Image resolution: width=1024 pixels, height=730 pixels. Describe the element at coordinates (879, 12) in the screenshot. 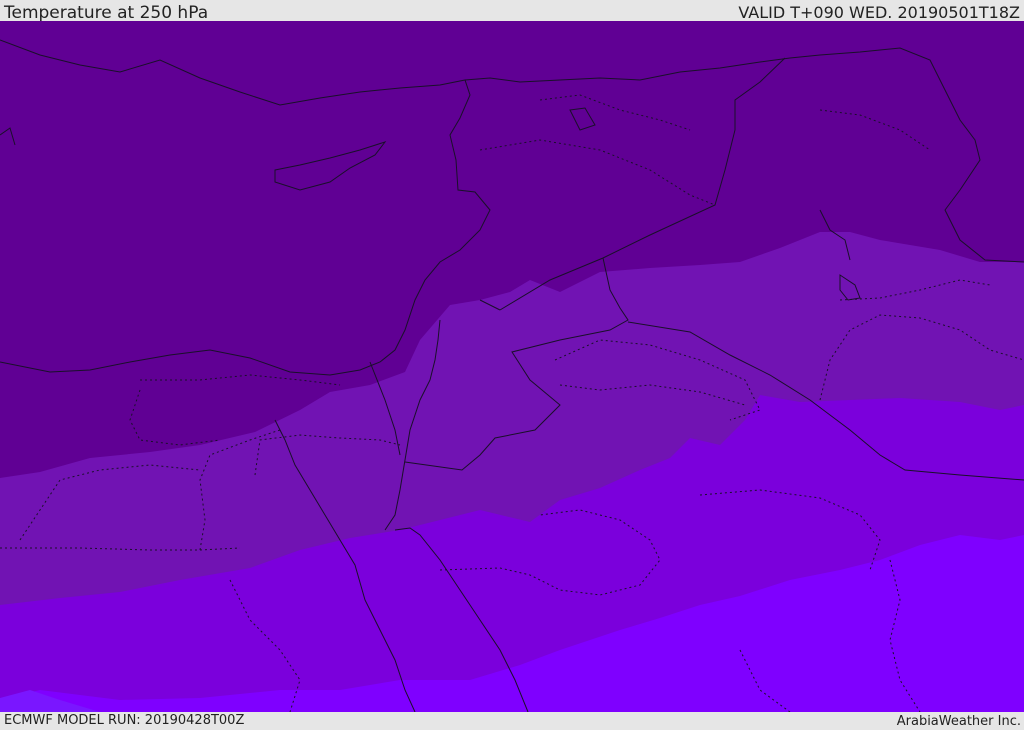

I see `valid-time-label: VALID T+090 WED. 20190501T18Z` at that location.